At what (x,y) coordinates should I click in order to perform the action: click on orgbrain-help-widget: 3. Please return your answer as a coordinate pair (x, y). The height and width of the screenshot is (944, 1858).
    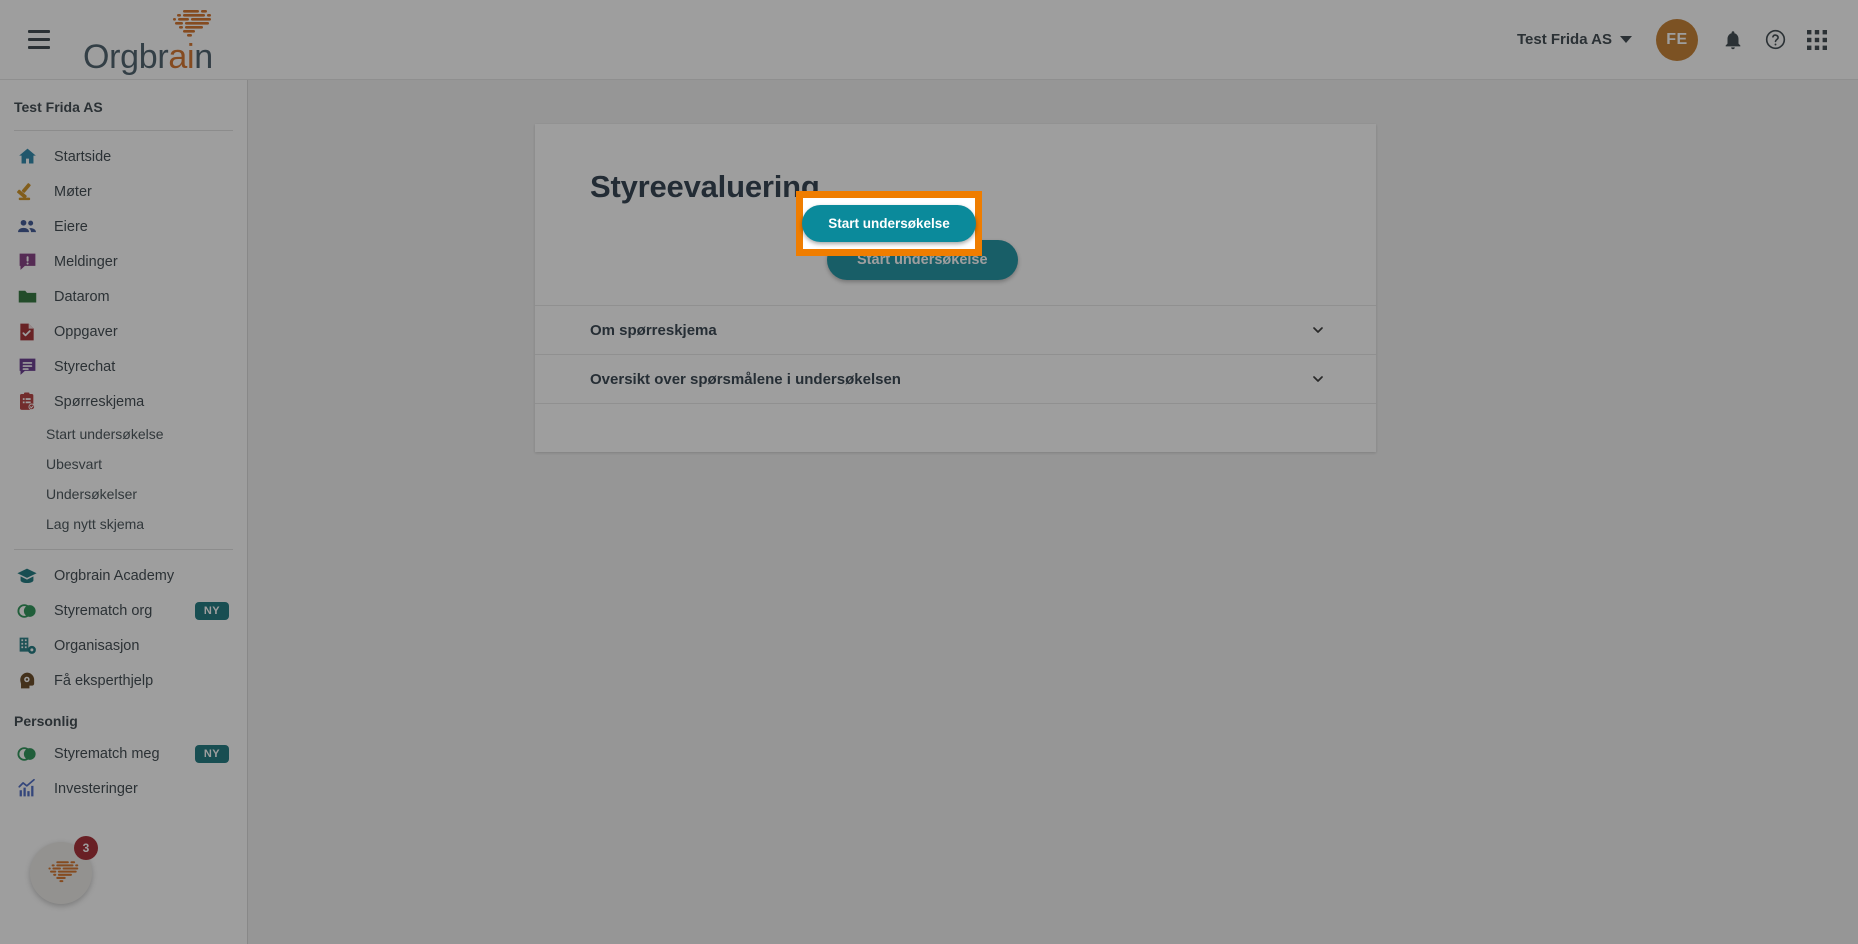
    Looking at the image, I should click on (64, 870).